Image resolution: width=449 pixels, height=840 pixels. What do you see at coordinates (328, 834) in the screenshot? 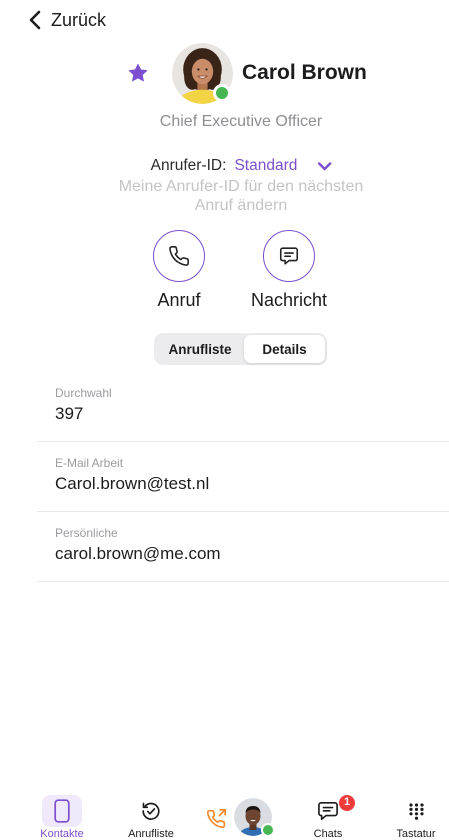
I see `tab-label: Chats` at bounding box center [328, 834].